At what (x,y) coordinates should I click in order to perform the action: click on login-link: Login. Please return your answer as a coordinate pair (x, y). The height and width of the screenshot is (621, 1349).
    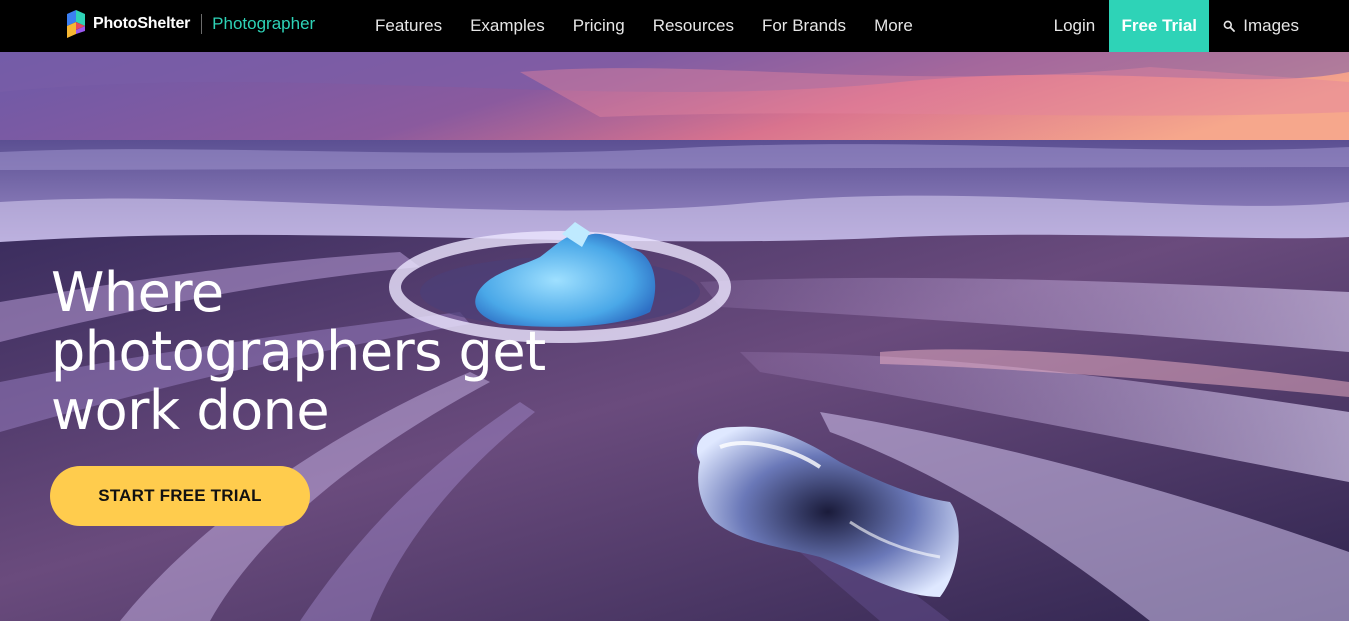
    Looking at the image, I should click on (1075, 26).